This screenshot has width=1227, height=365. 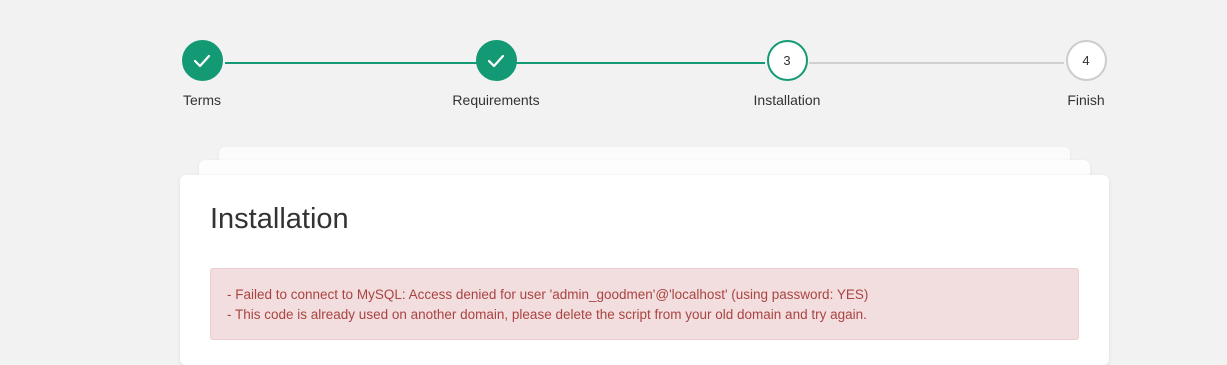 I want to click on step-terms: Terms, so click(x=202, y=74).